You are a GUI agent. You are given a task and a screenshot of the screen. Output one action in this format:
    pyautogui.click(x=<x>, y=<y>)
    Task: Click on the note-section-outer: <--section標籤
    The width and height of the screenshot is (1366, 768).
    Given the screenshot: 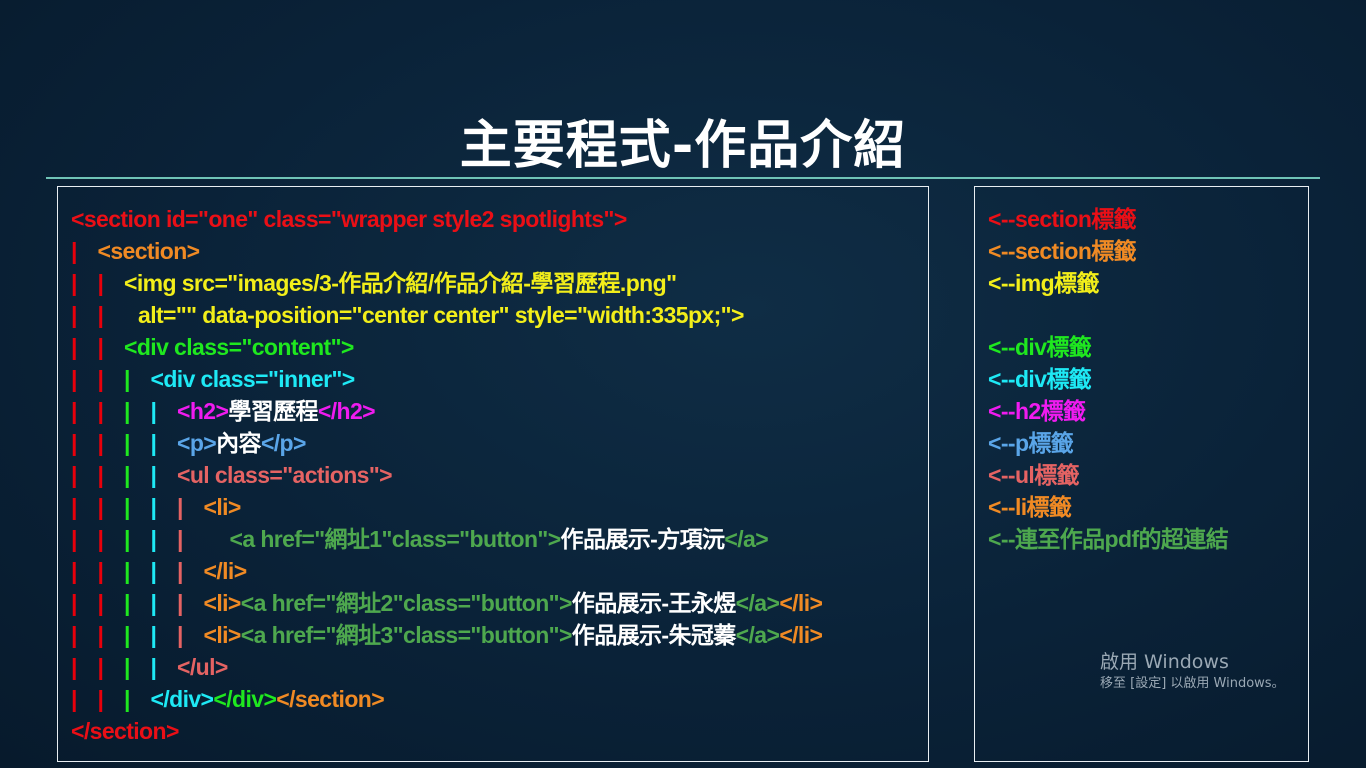 What is the action you would take?
    pyautogui.click(x=1062, y=219)
    